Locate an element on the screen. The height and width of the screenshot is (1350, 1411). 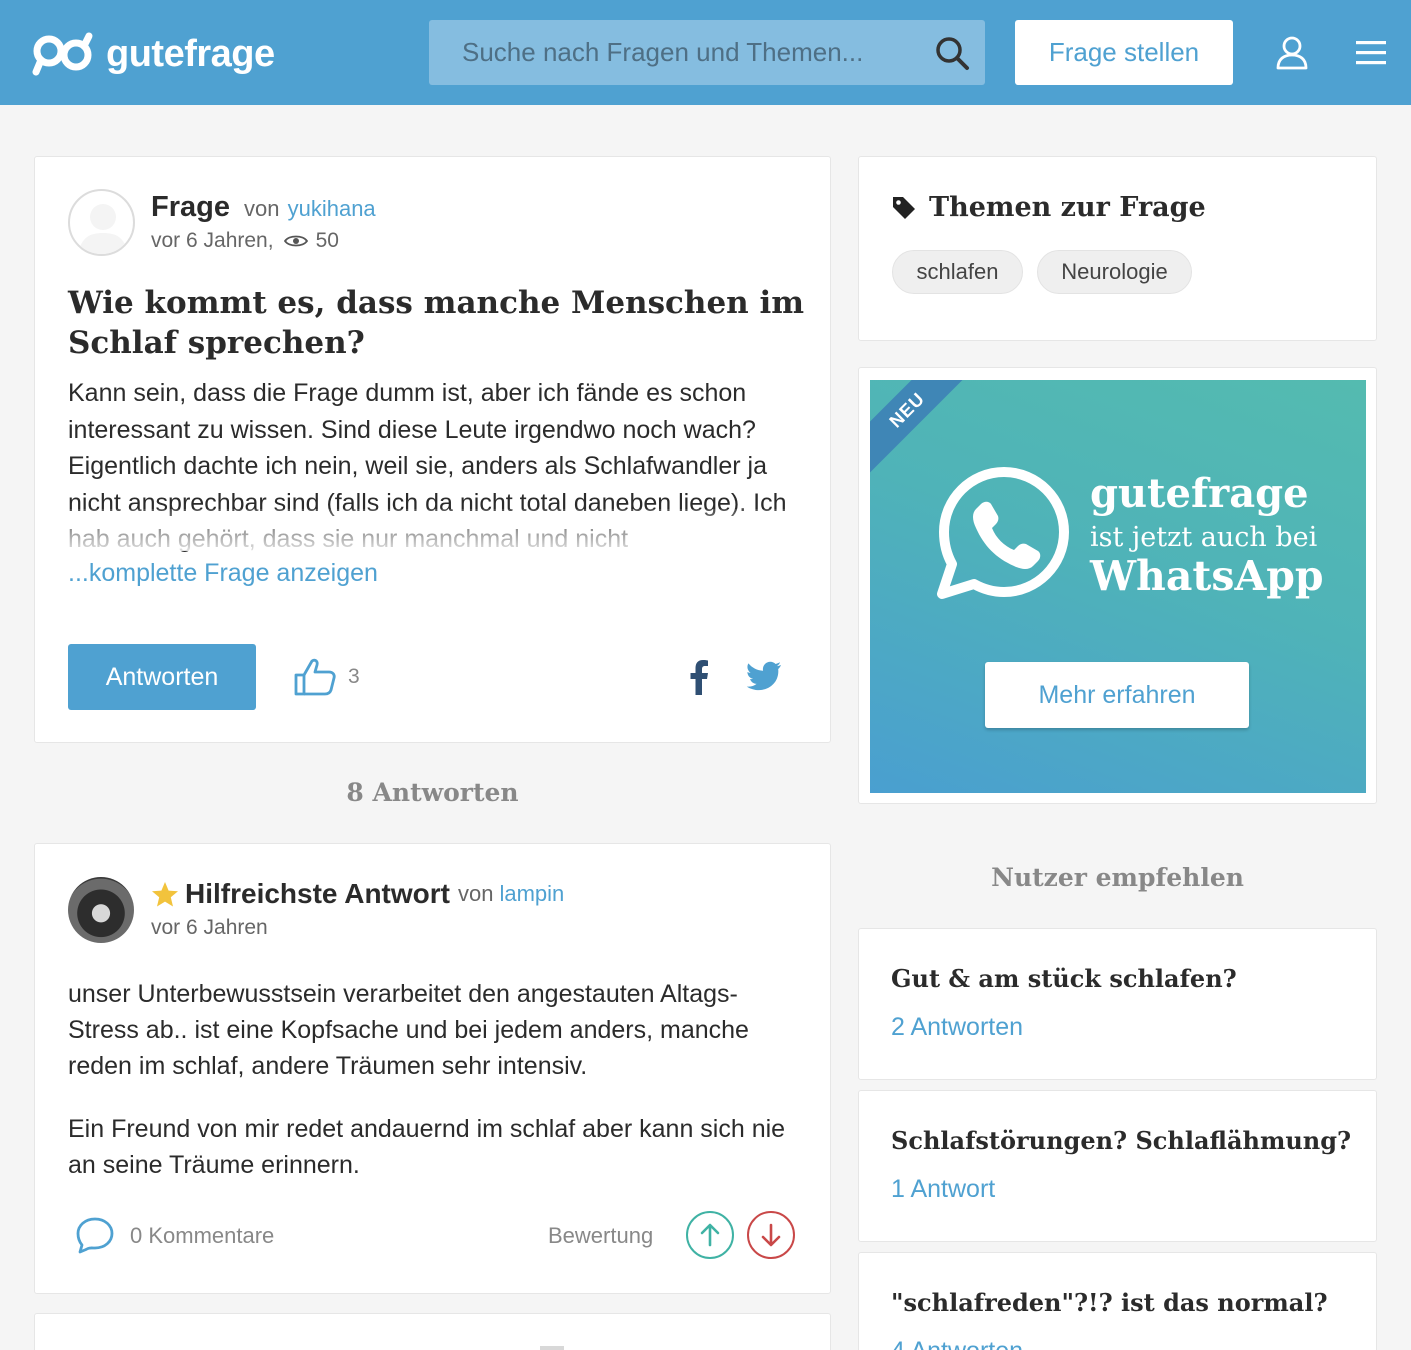
promo-subtitle: ist jetzt auch bei is located at coordinates (1204, 537).